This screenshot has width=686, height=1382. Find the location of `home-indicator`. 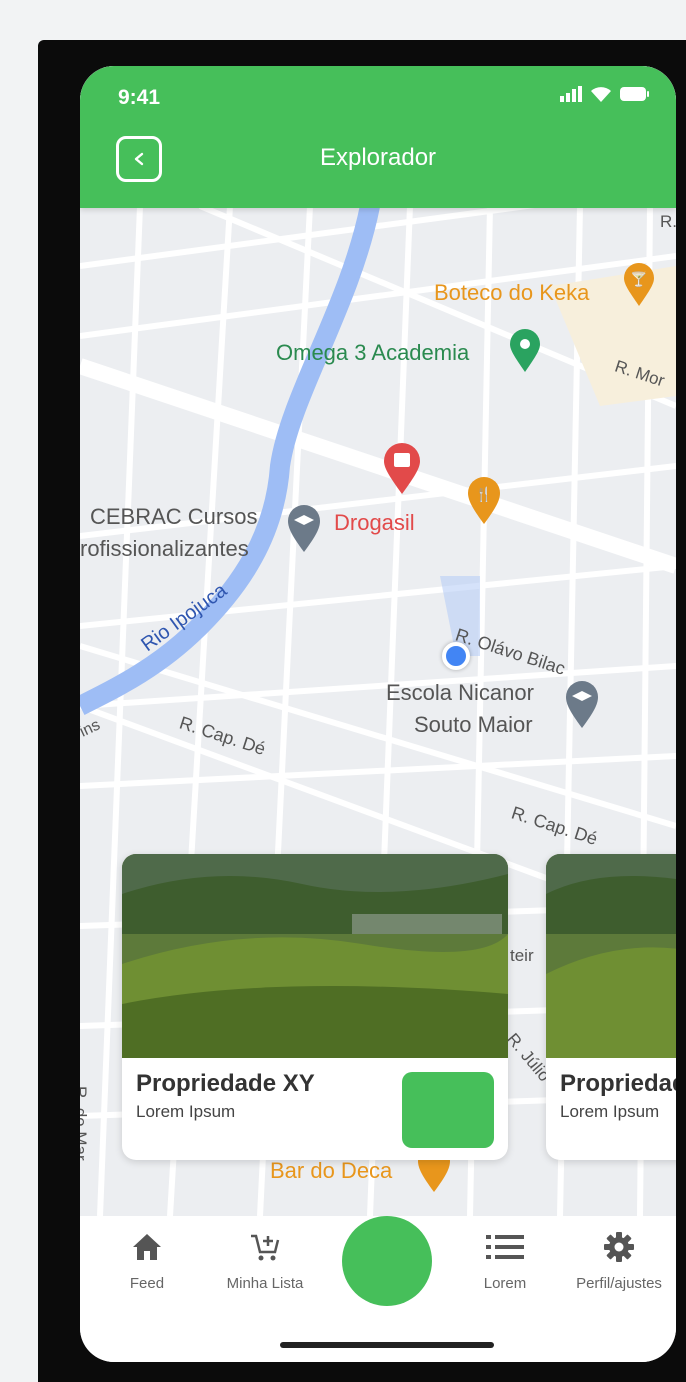

home-indicator is located at coordinates (387, 1345).